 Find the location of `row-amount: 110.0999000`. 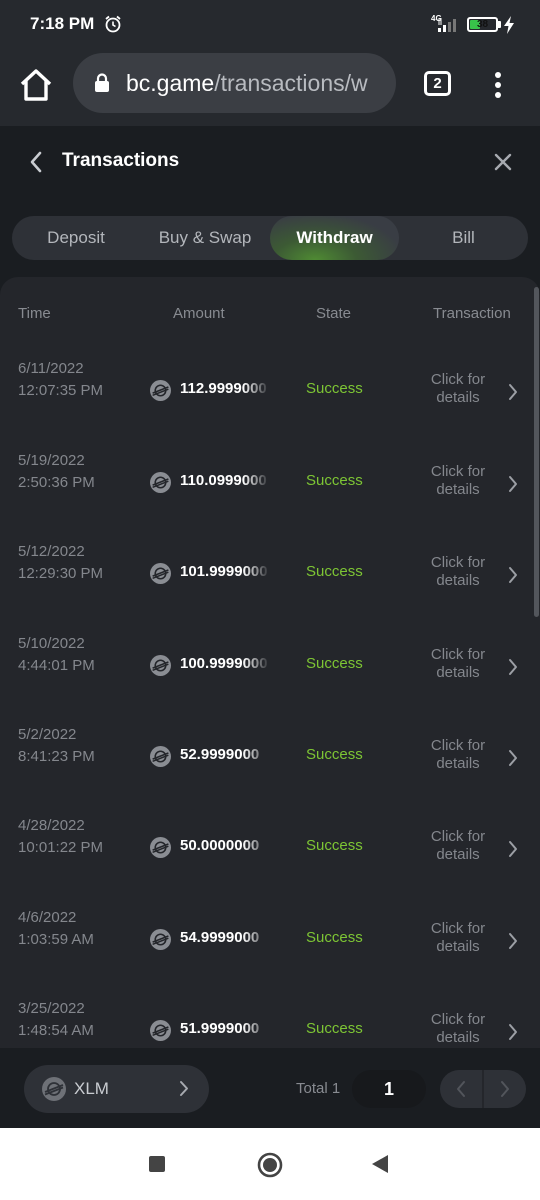

row-amount: 110.0999000 is located at coordinates (223, 480).